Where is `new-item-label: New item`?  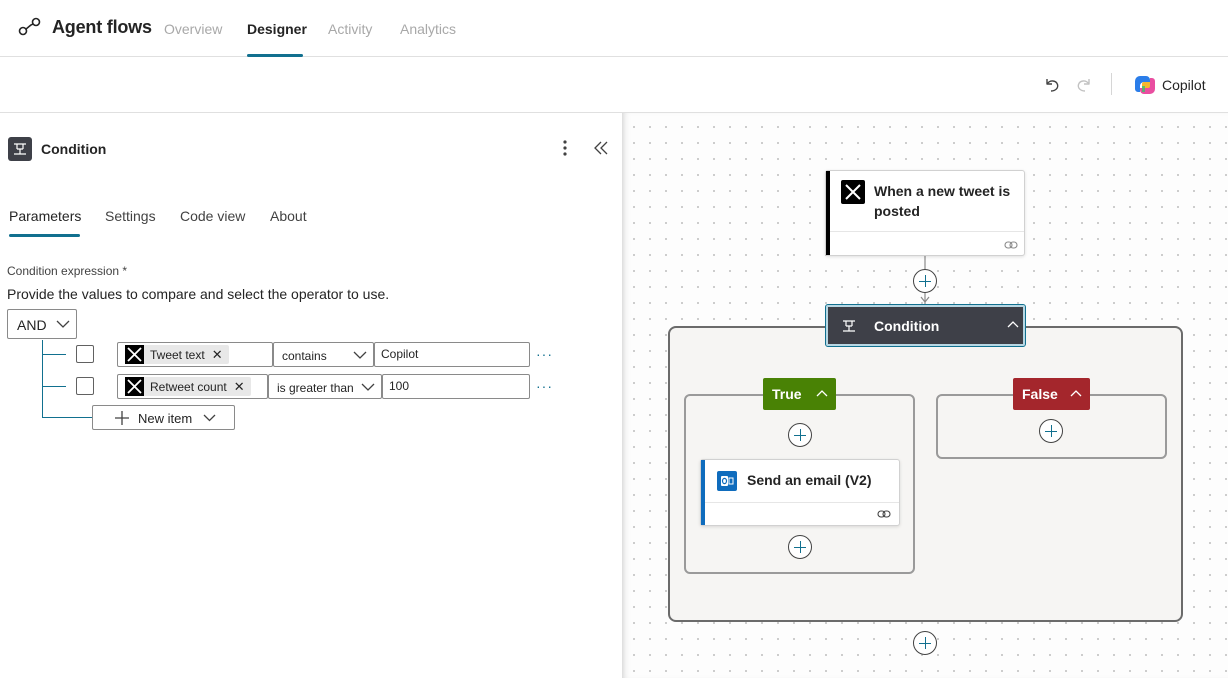
new-item-label: New item is located at coordinates (165, 418).